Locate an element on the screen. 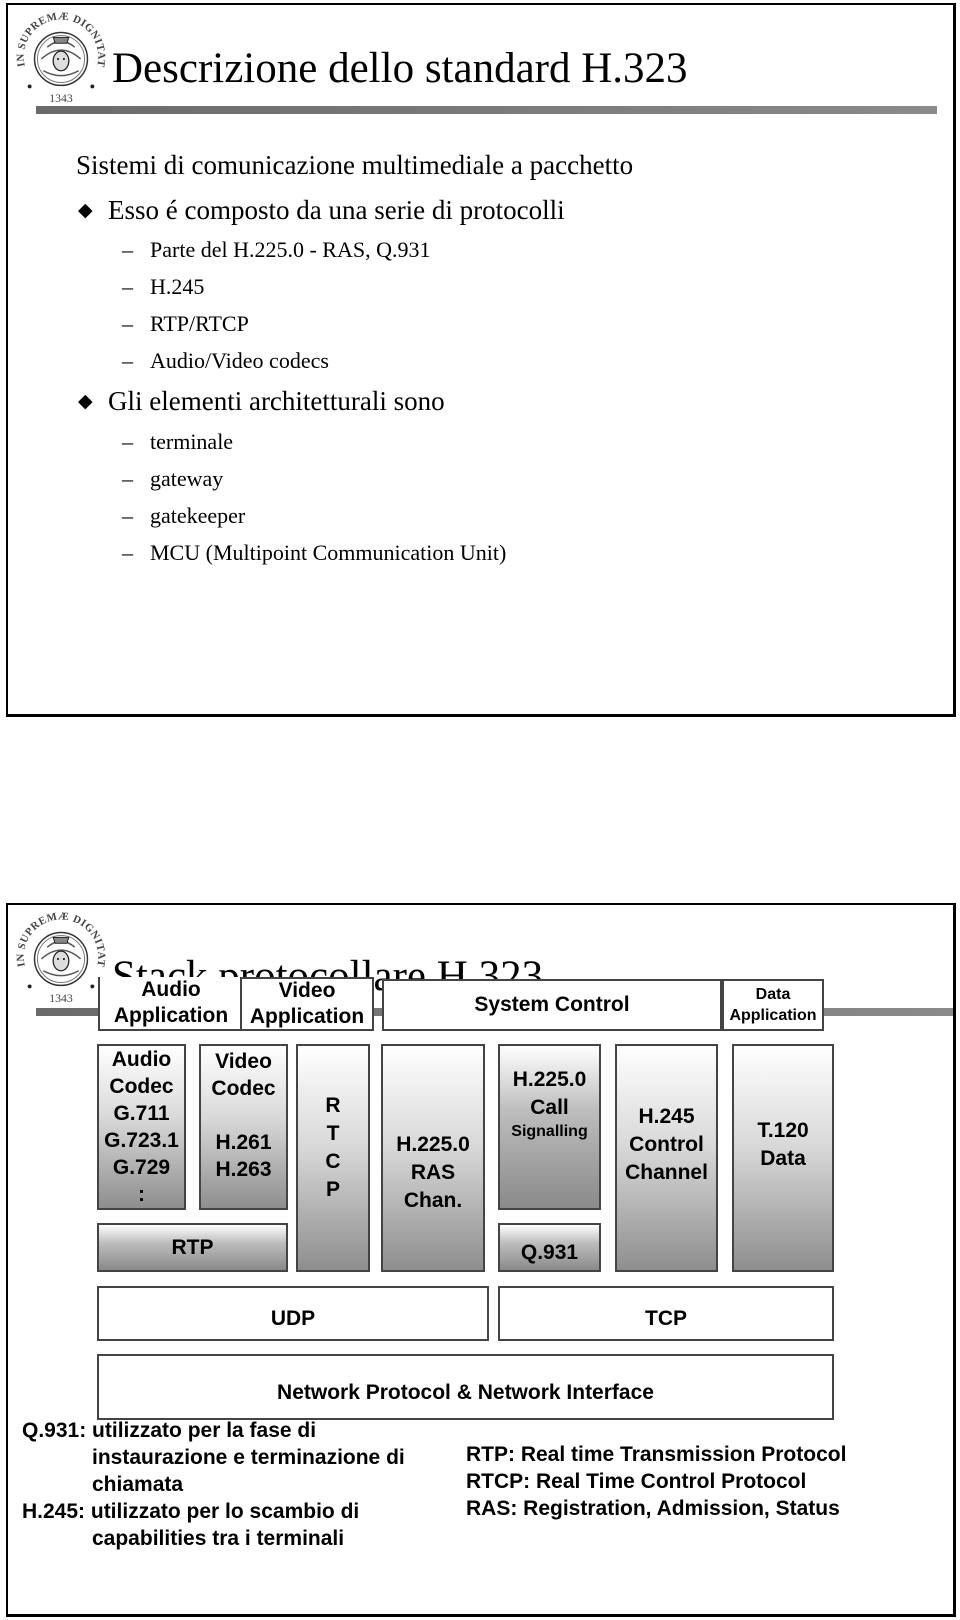 Image resolution: width=960 pixels, height=1620 pixels. h245-control-channel-box: H.245 Control Channel is located at coordinates (666, 1158).